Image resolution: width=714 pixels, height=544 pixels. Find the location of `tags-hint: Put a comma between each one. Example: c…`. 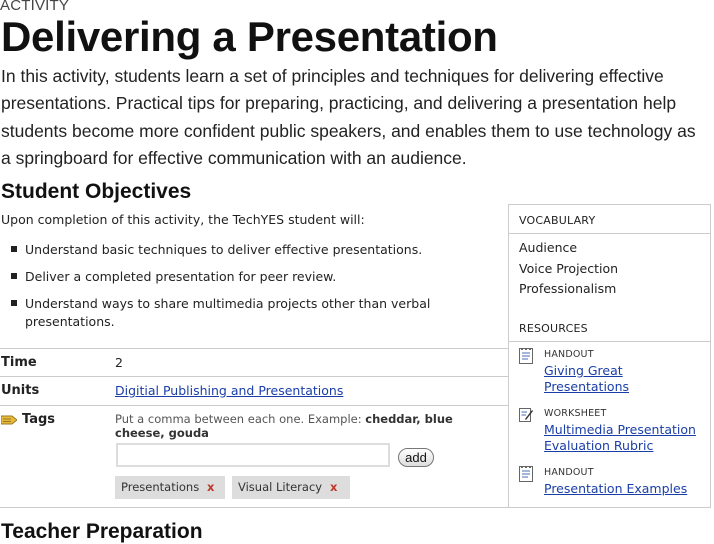

tags-hint: Put a comma between each one. Example: c… is located at coordinates (284, 426).